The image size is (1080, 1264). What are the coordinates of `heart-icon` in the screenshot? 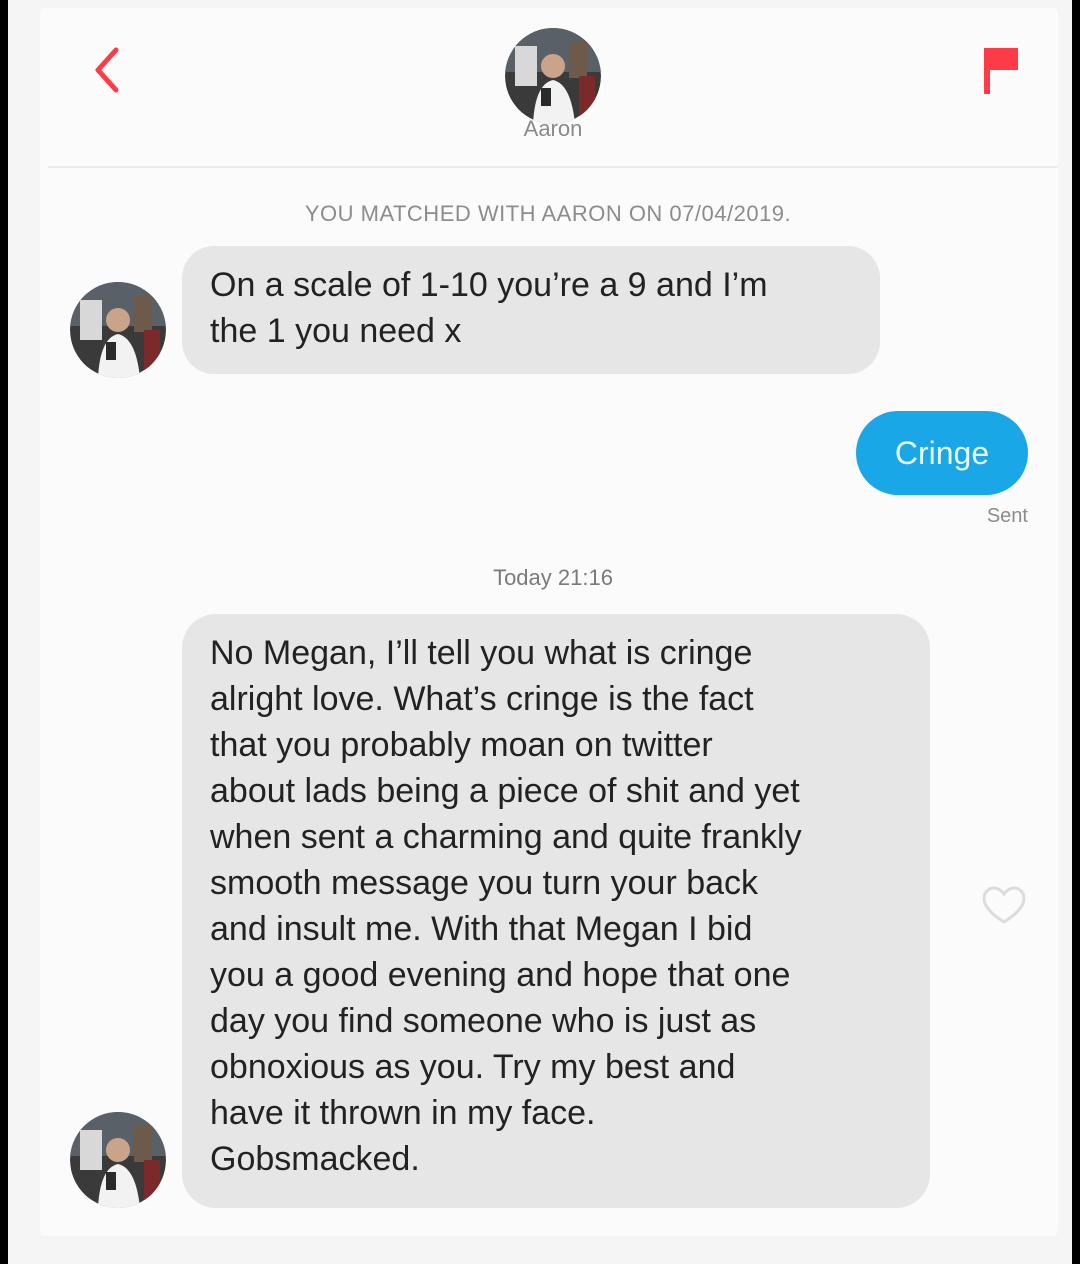 It's located at (1004, 905).